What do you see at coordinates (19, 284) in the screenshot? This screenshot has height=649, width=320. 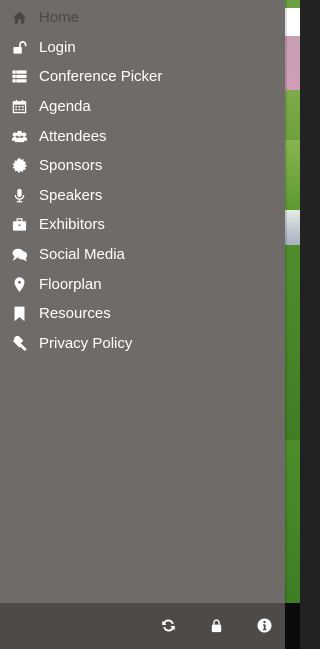 I see `map-marker-icon` at bounding box center [19, 284].